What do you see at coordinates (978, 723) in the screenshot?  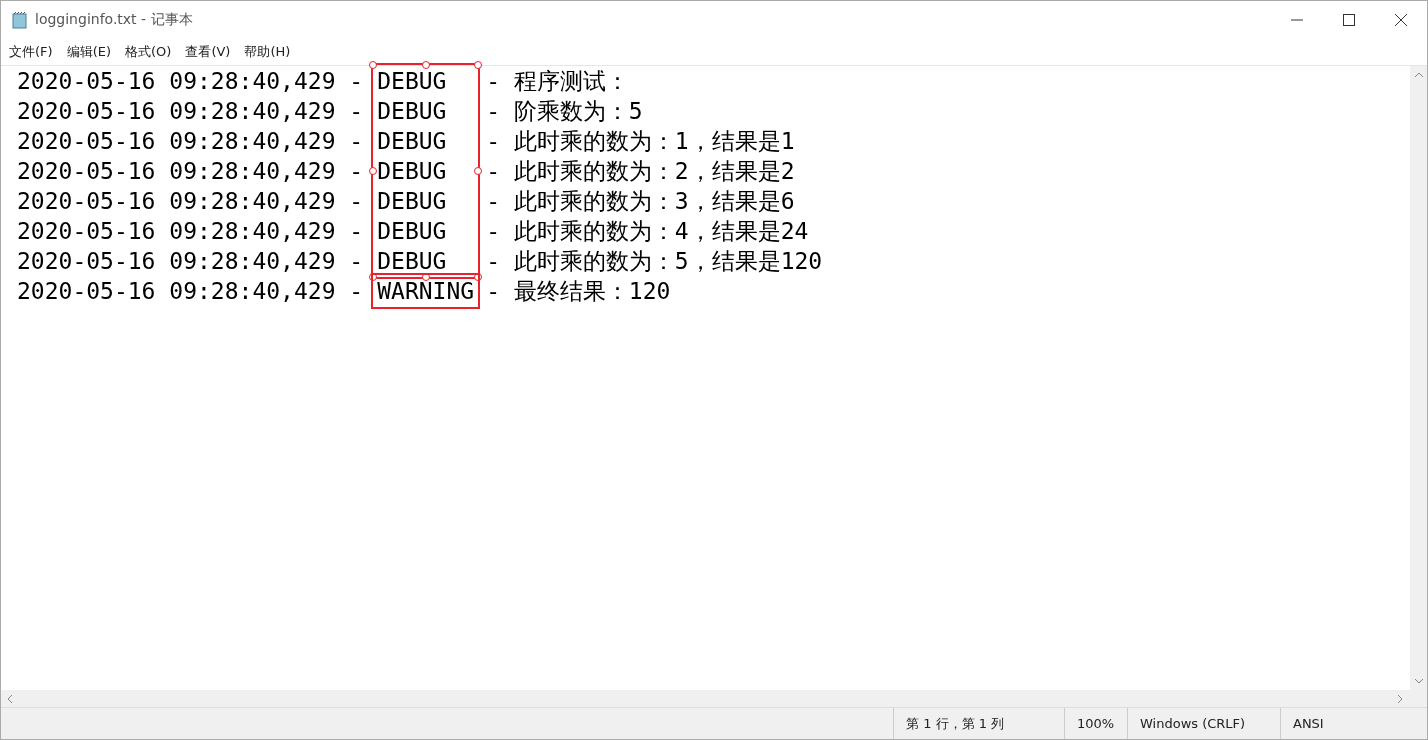 I see `status-field: 第 1 行，第 1 列` at bounding box center [978, 723].